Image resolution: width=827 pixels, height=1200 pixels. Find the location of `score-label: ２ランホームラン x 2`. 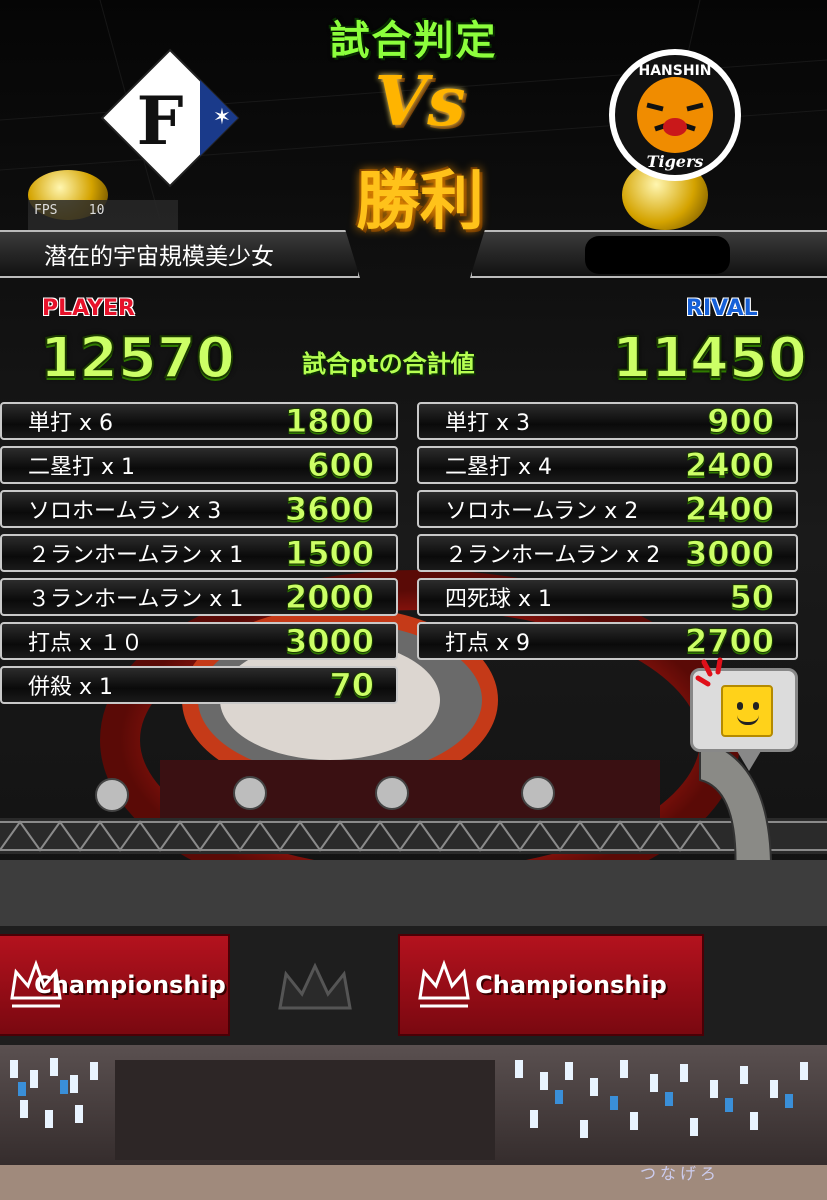

score-label: ２ランホームラン x 2 is located at coordinates (553, 555).